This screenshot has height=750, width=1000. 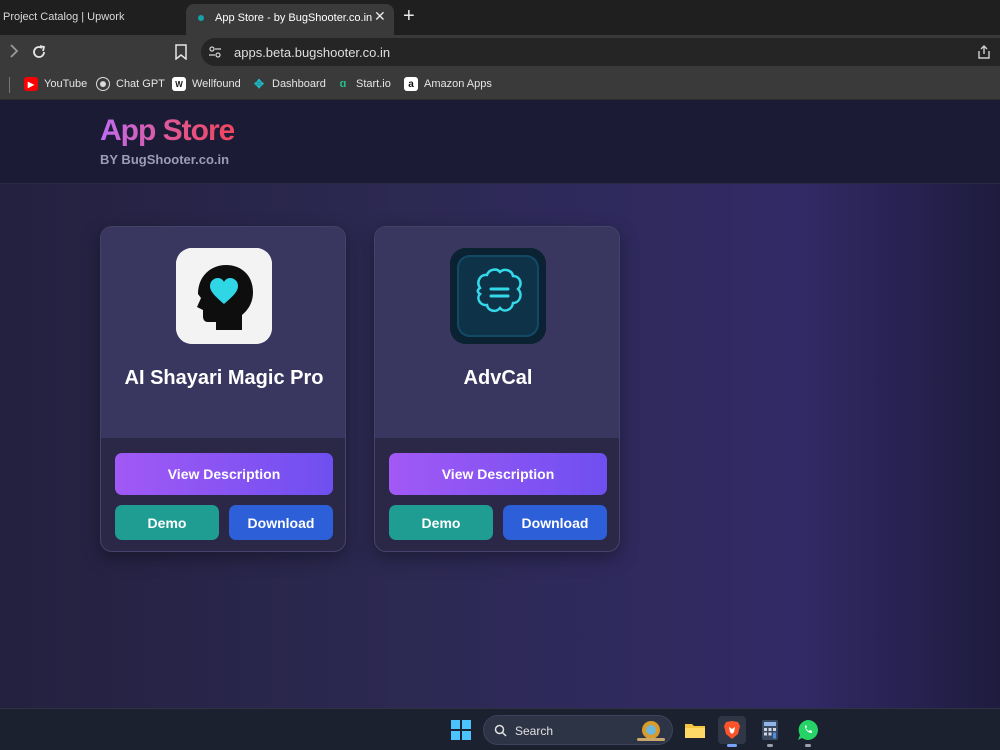 I want to click on browser-toolbar: apps.beta.bugshooter.co.in, so click(x=500, y=52).